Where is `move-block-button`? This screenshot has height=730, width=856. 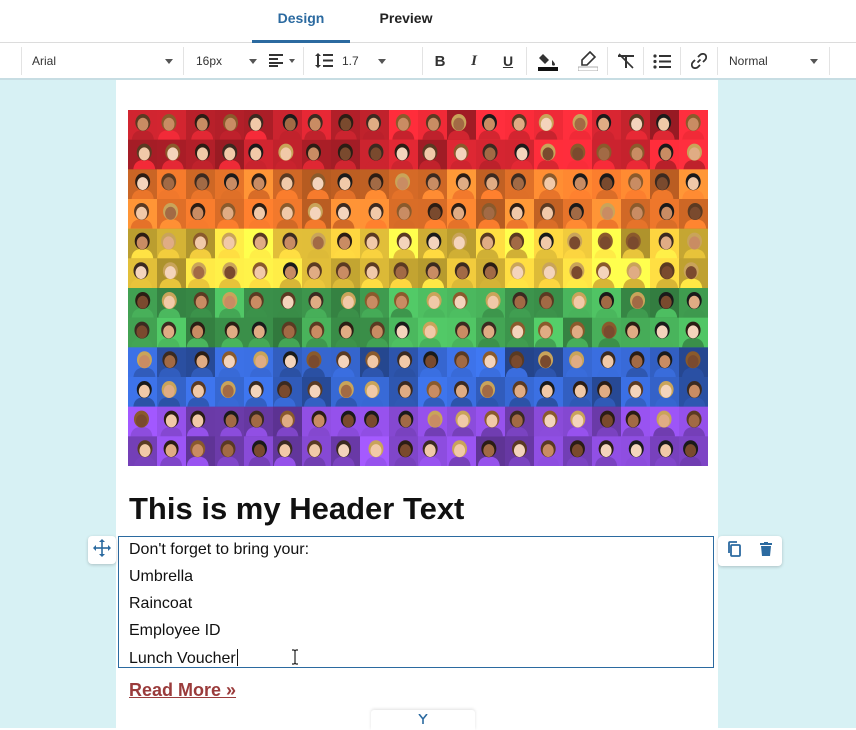 move-block-button is located at coordinates (102, 550).